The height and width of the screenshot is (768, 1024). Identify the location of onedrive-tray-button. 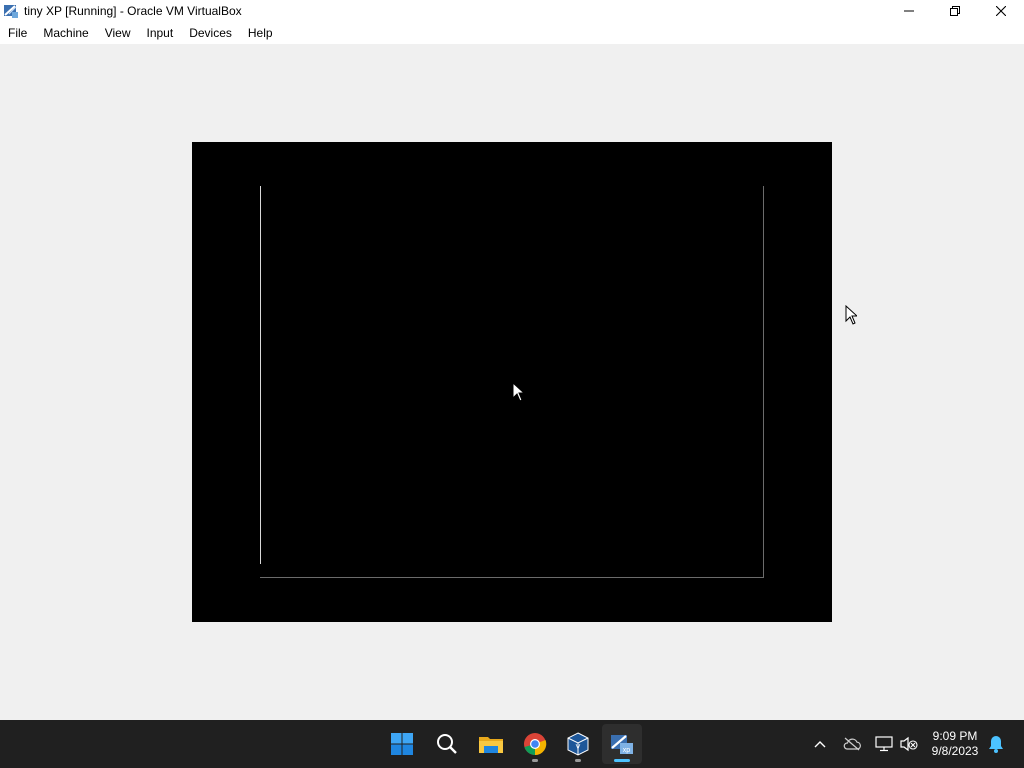
(852, 744).